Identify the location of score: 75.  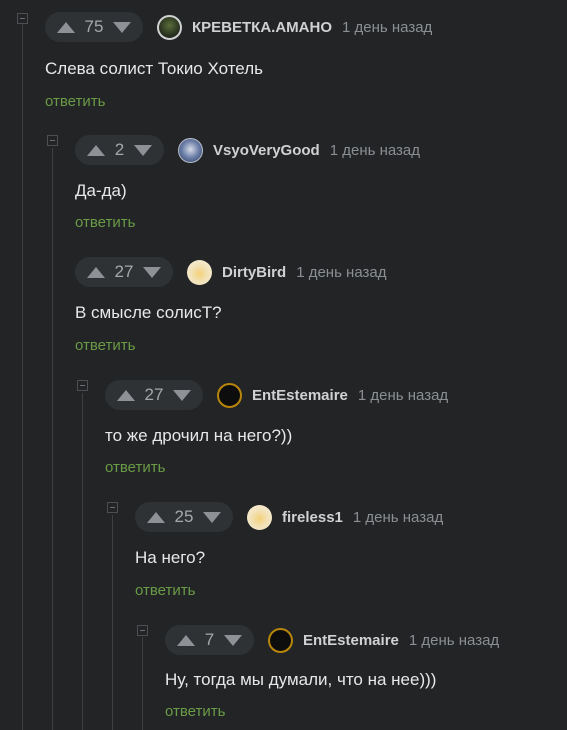
(94, 26).